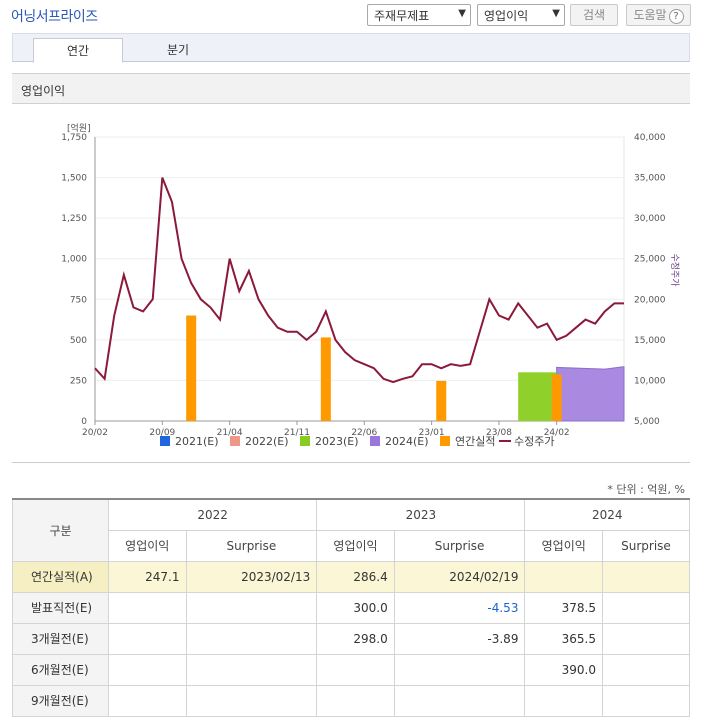  Describe the element at coordinates (650, 15) in the screenshot. I see `help-label: 도움말` at that location.